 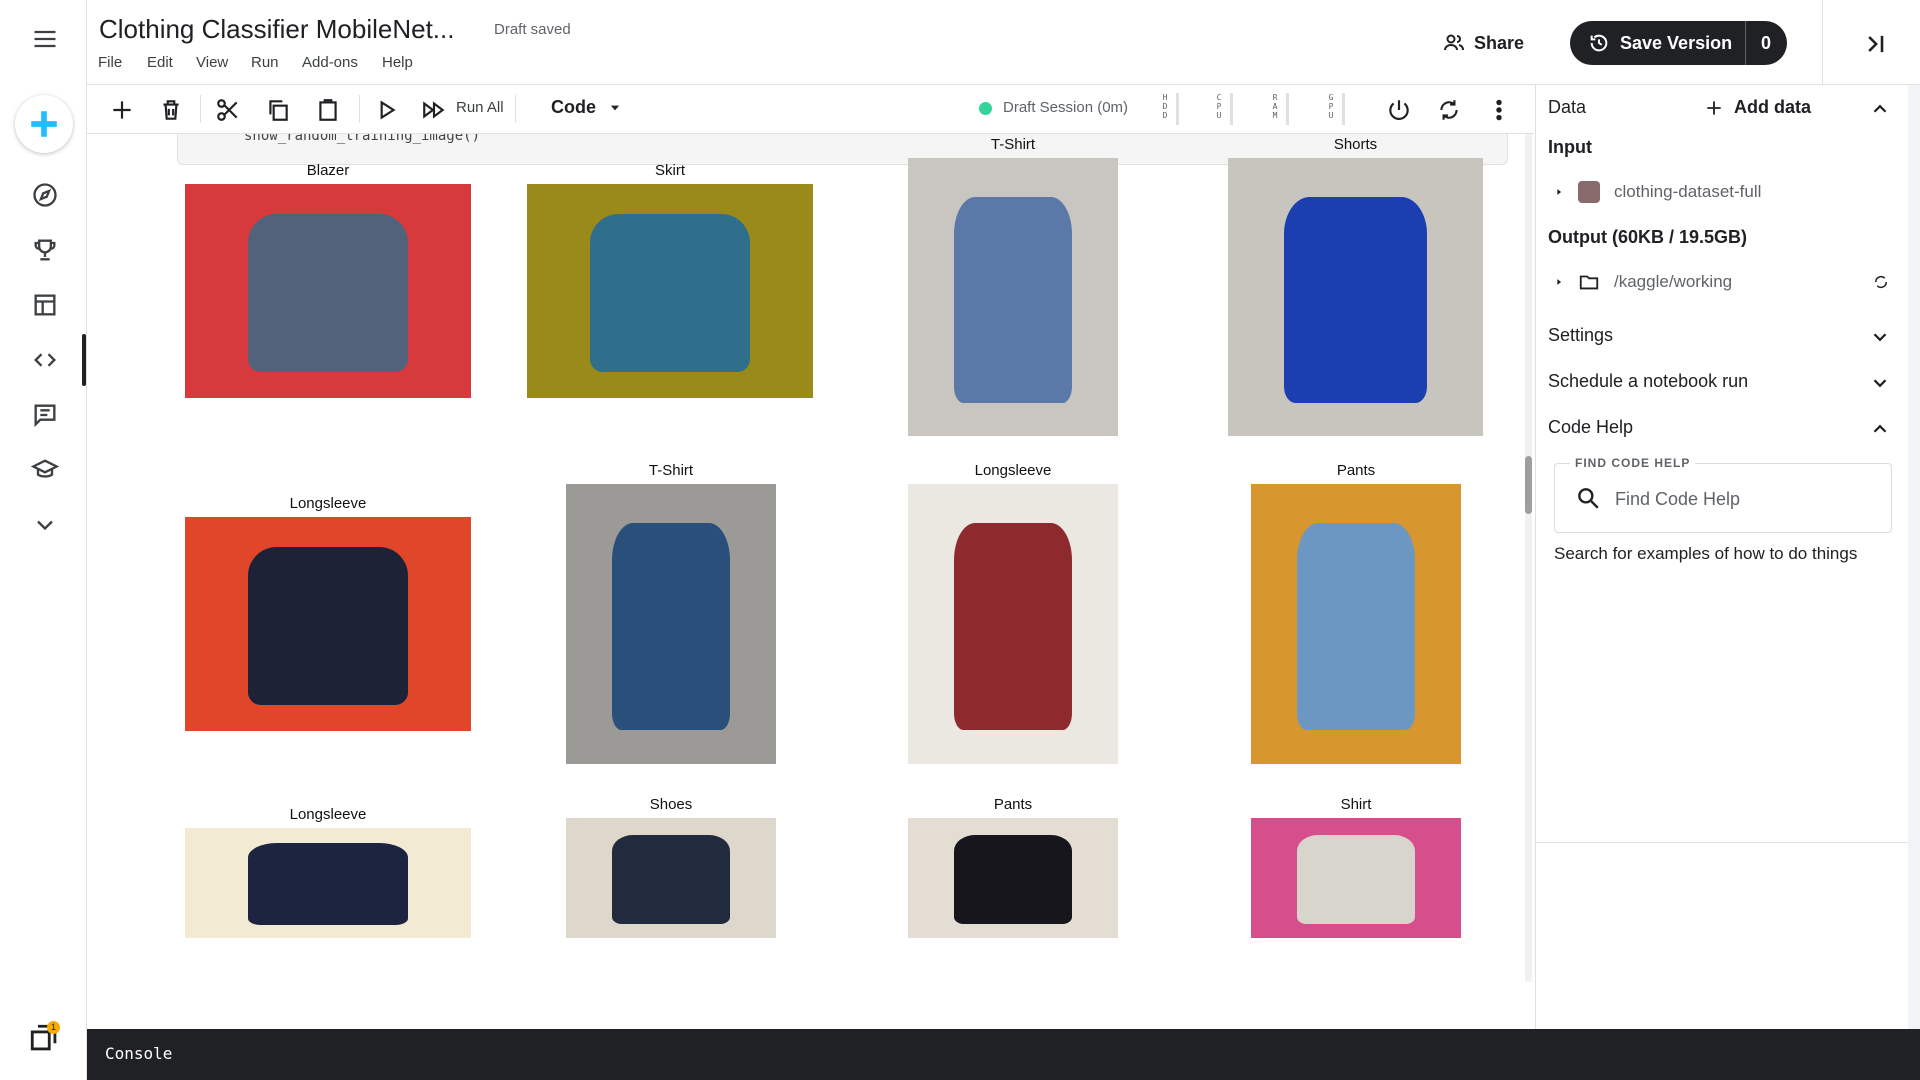 I want to click on menu-run: Run, so click(x=265, y=62).